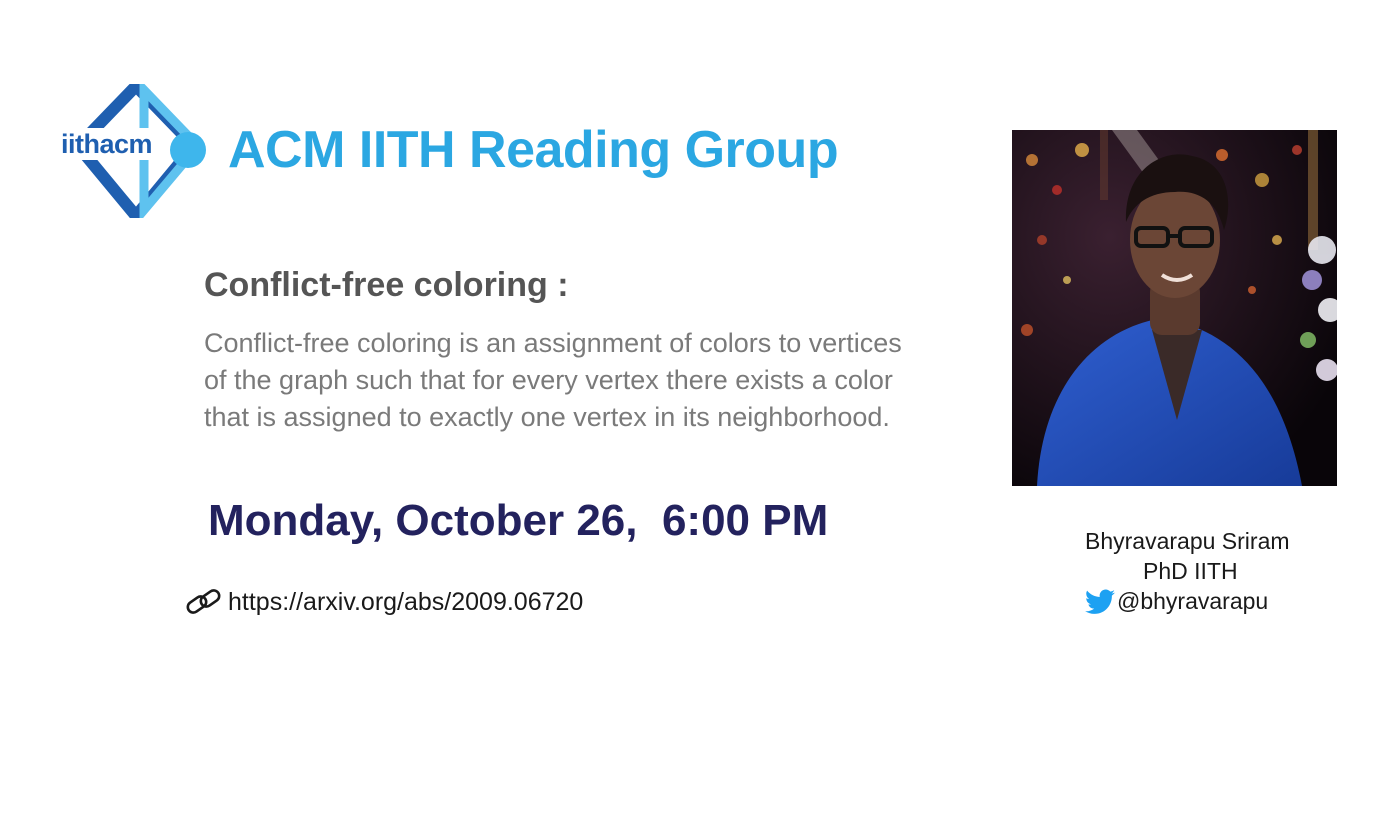  I want to click on speaker-photo-illustration, so click(1174, 308).